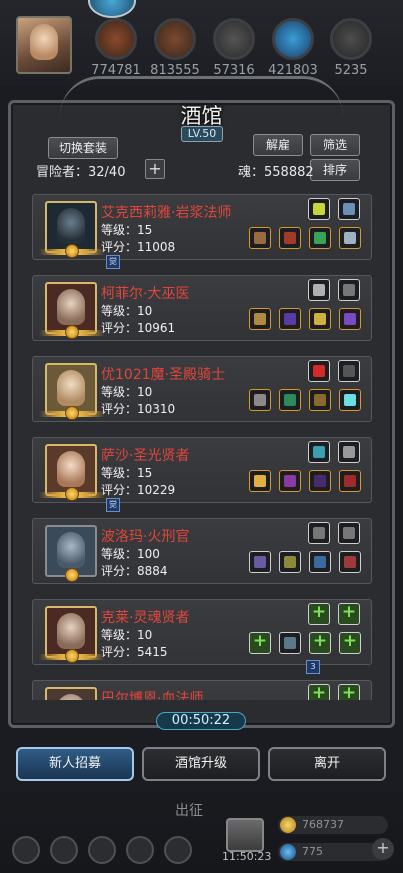  I want to click on filter-button: 筛选, so click(335, 145).